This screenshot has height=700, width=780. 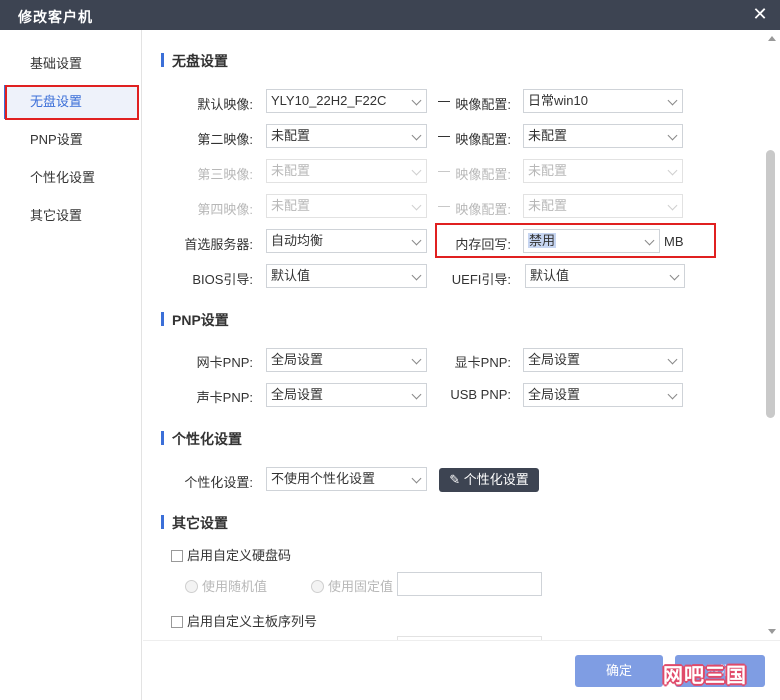 What do you see at coordinates (239, 555) in the screenshot?
I see `custom-disk-code-label: 启用自定义硬盘码` at bounding box center [239, 555].